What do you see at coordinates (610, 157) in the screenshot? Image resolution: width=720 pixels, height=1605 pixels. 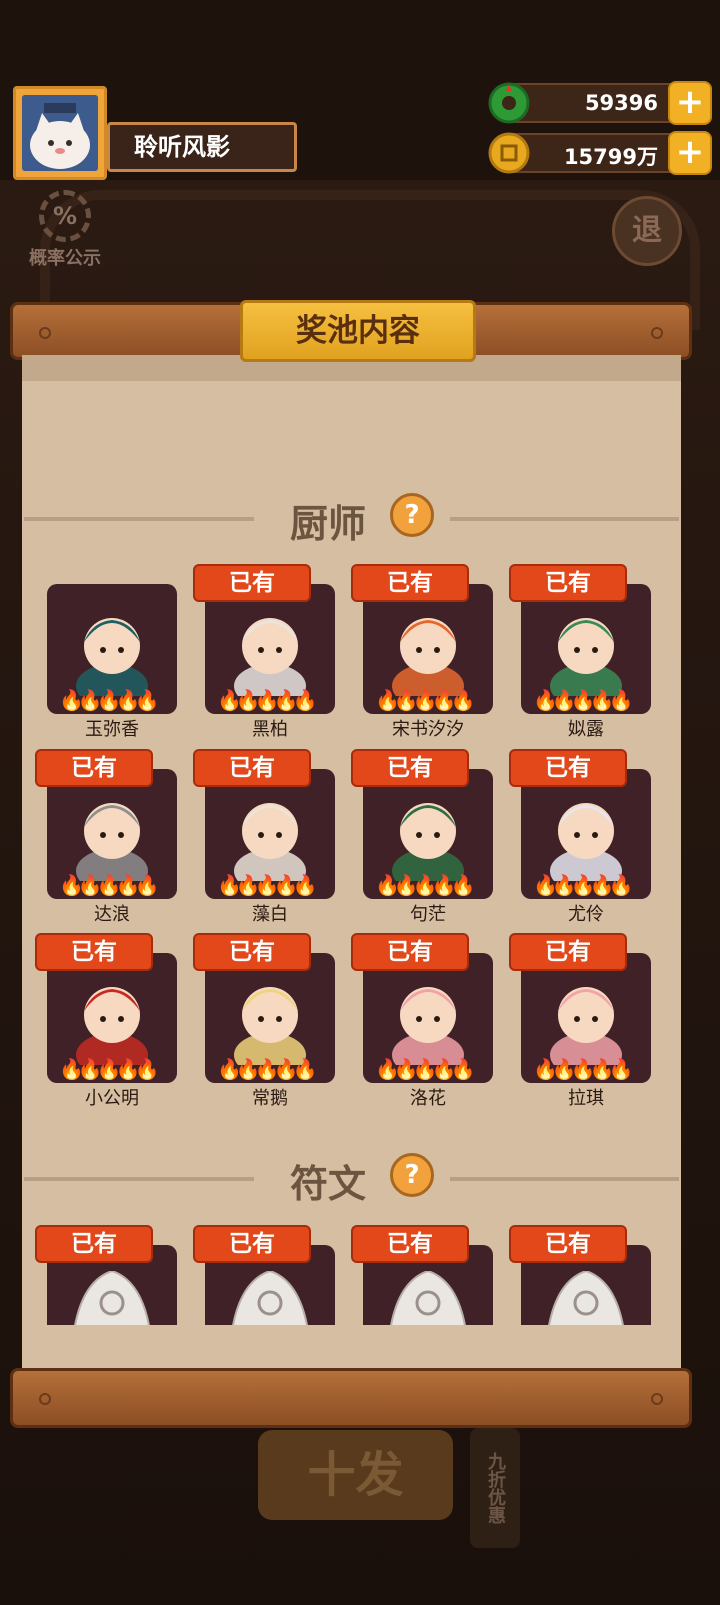 I see `gold-amount: 15799万` at bounding box center [610, 157].